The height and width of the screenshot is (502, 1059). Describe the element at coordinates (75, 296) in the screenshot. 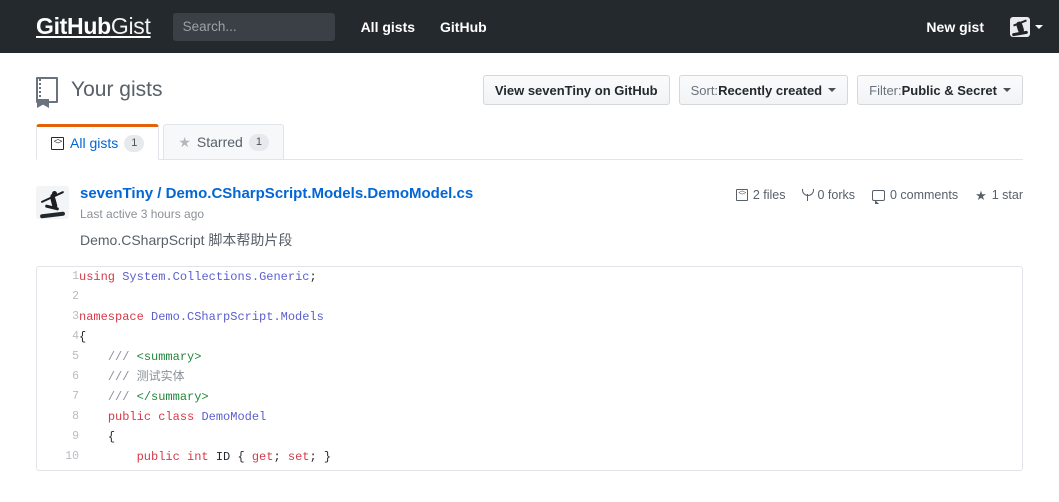

I see `code-line-number: 2` at that location.